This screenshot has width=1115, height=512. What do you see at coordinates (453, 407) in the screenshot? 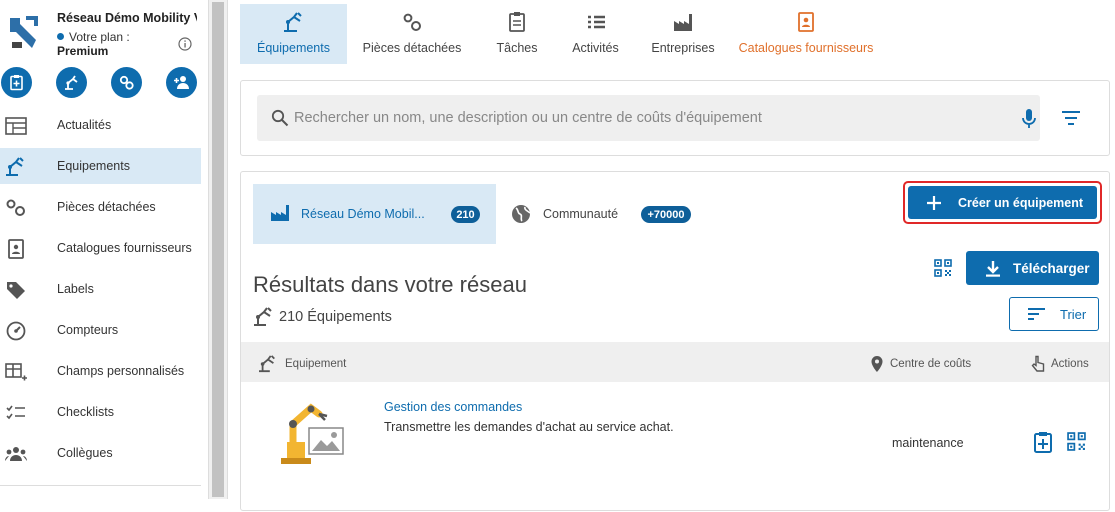
I see `equipment-name-link: Gestion des commandes` at bounding box center [453, 407].